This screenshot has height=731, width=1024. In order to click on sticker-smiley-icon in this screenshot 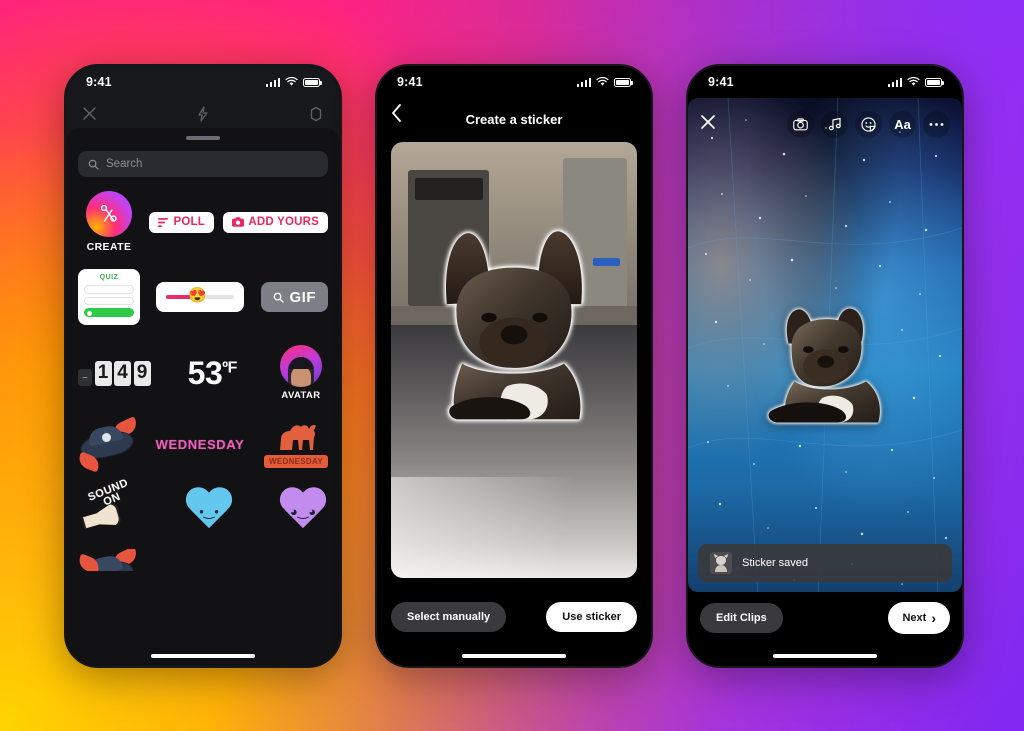, I will do `click(868, 124)`.